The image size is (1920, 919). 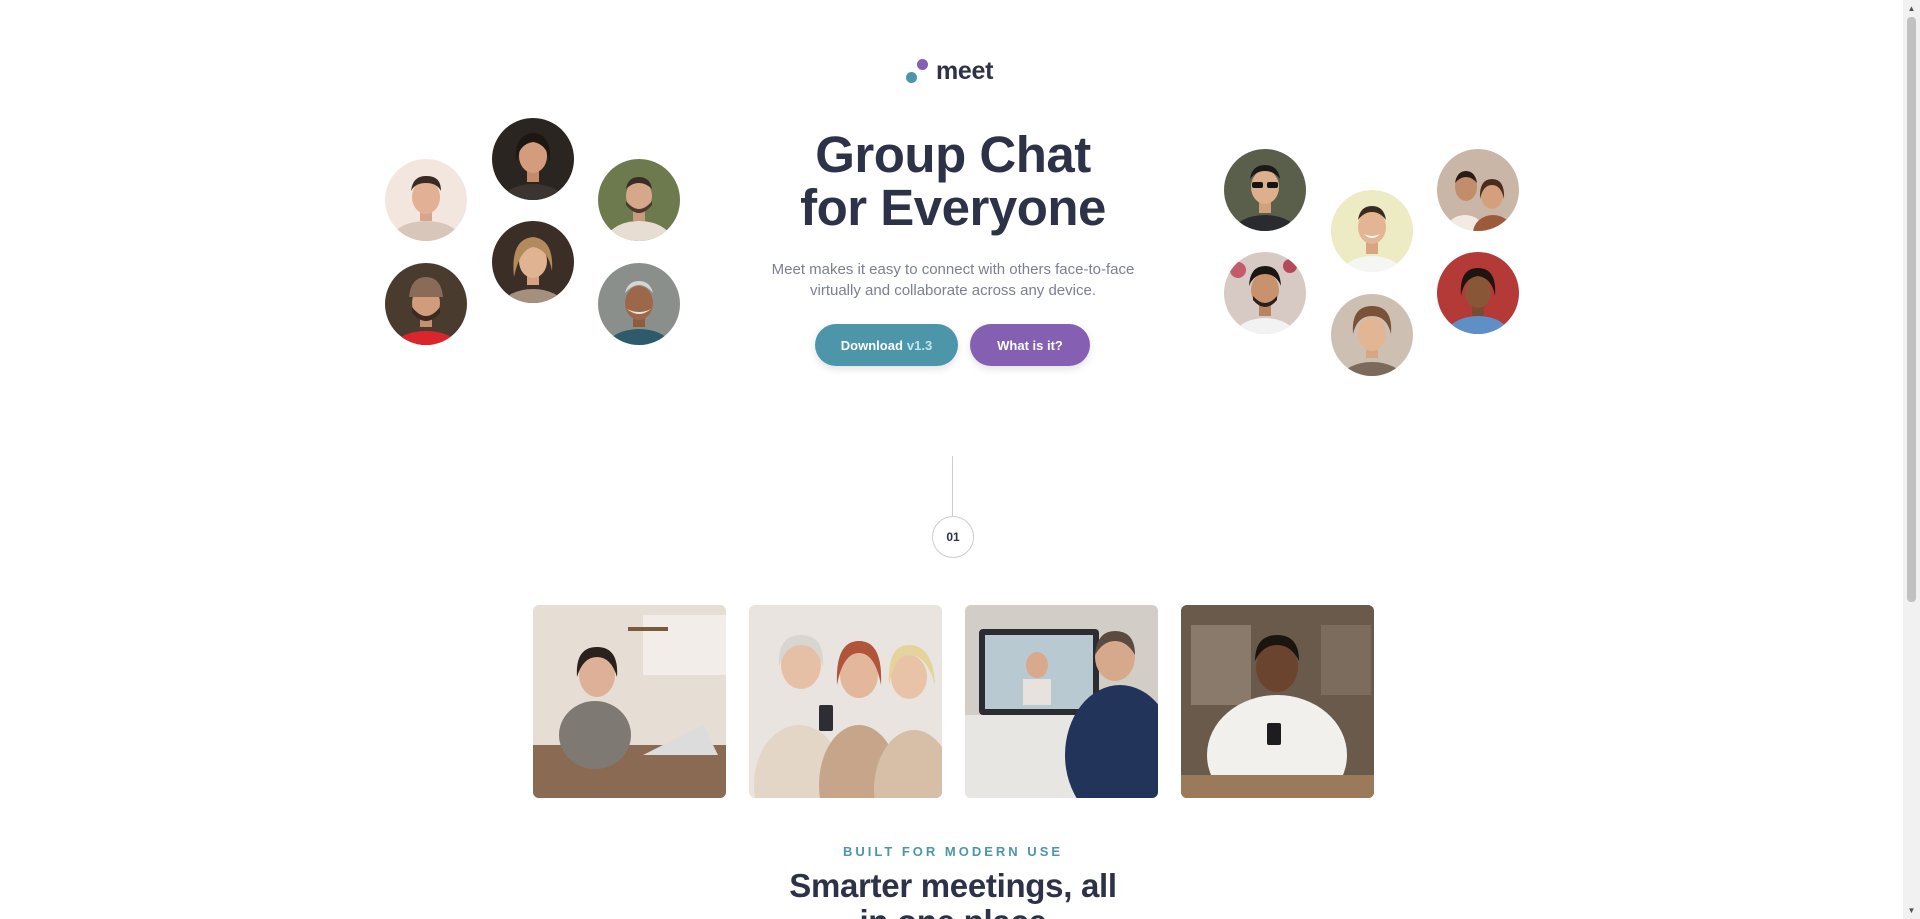 What do you see at coordinates (953, 851) in the screenshot?
I see `section-eyebrow: BUILT FOR MODERN USE` at bounding box center [953, 851].